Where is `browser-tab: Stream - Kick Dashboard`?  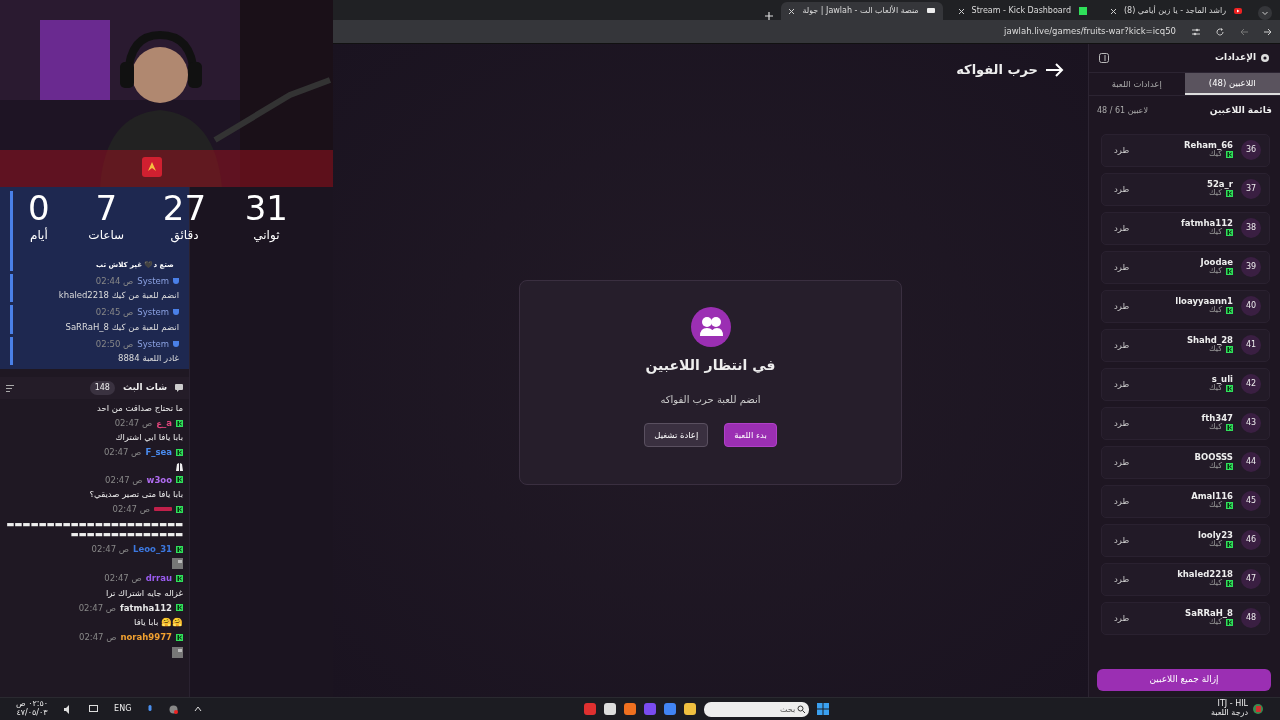 browser-tab: Stream - Kick Dashboard is located at coordinates (1022, 11).